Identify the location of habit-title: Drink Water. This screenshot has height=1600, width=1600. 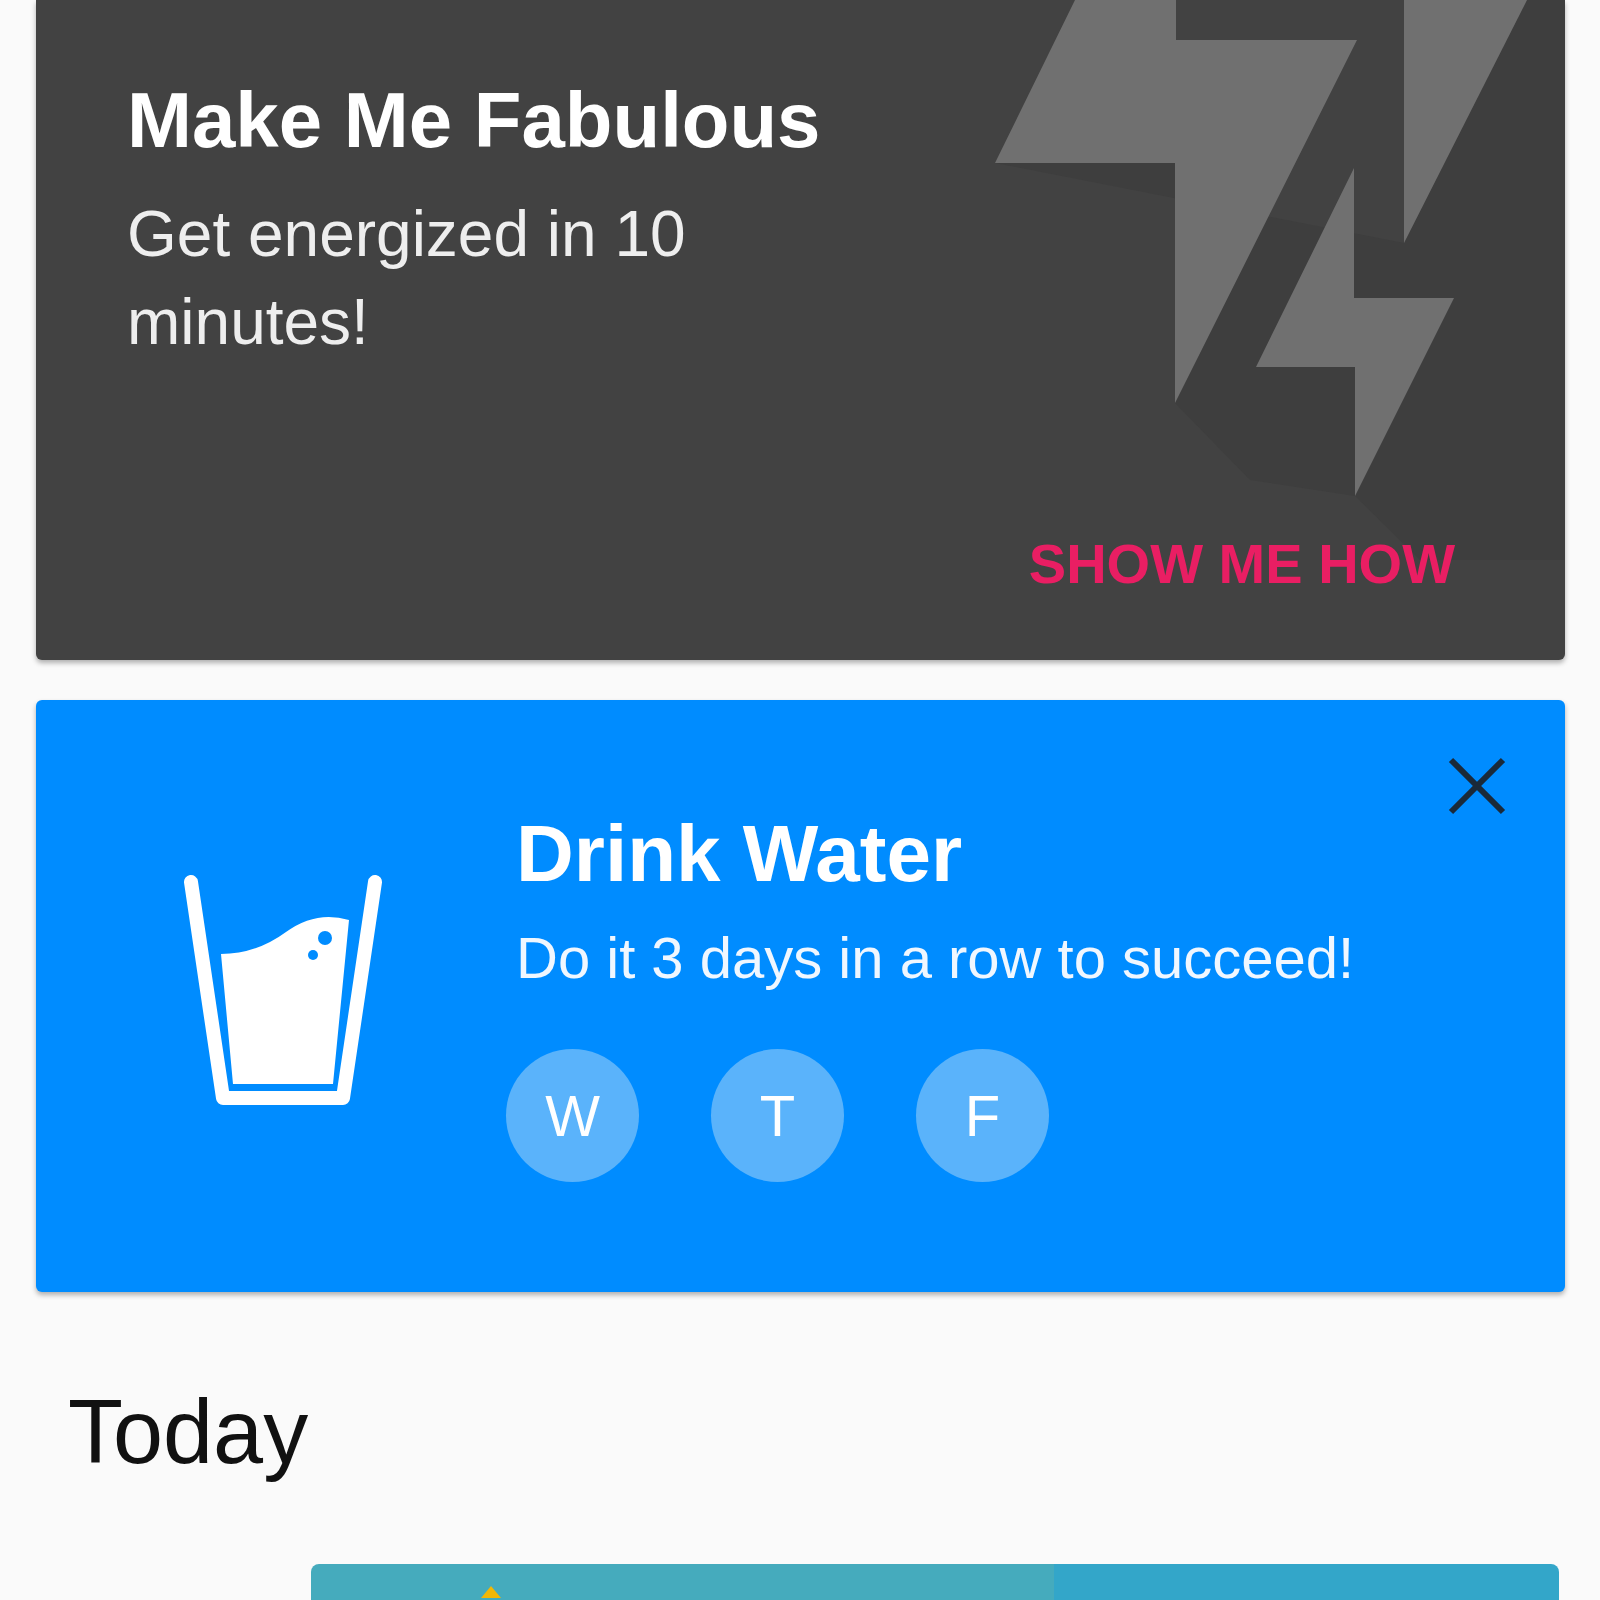
(739, 854).